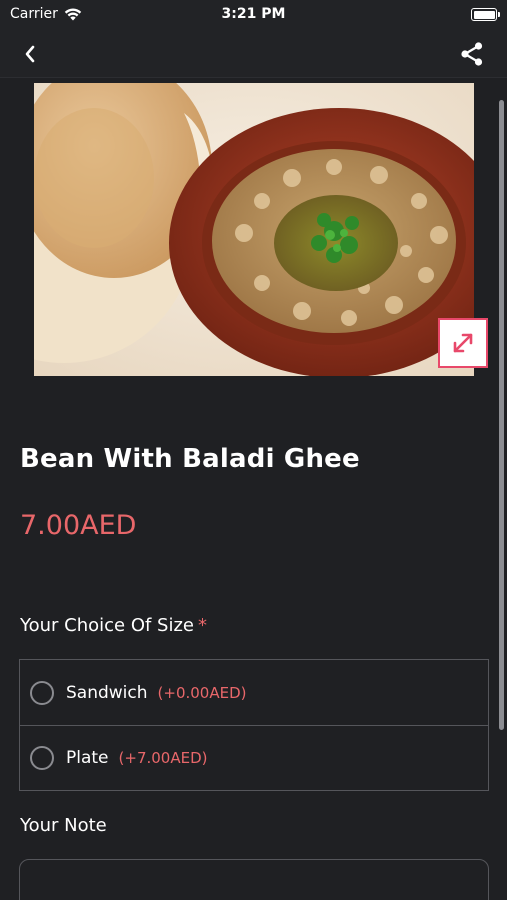  Describe the element at coordinates (87, 758) in the screenshot. I see `option-label: Plate` at that location.